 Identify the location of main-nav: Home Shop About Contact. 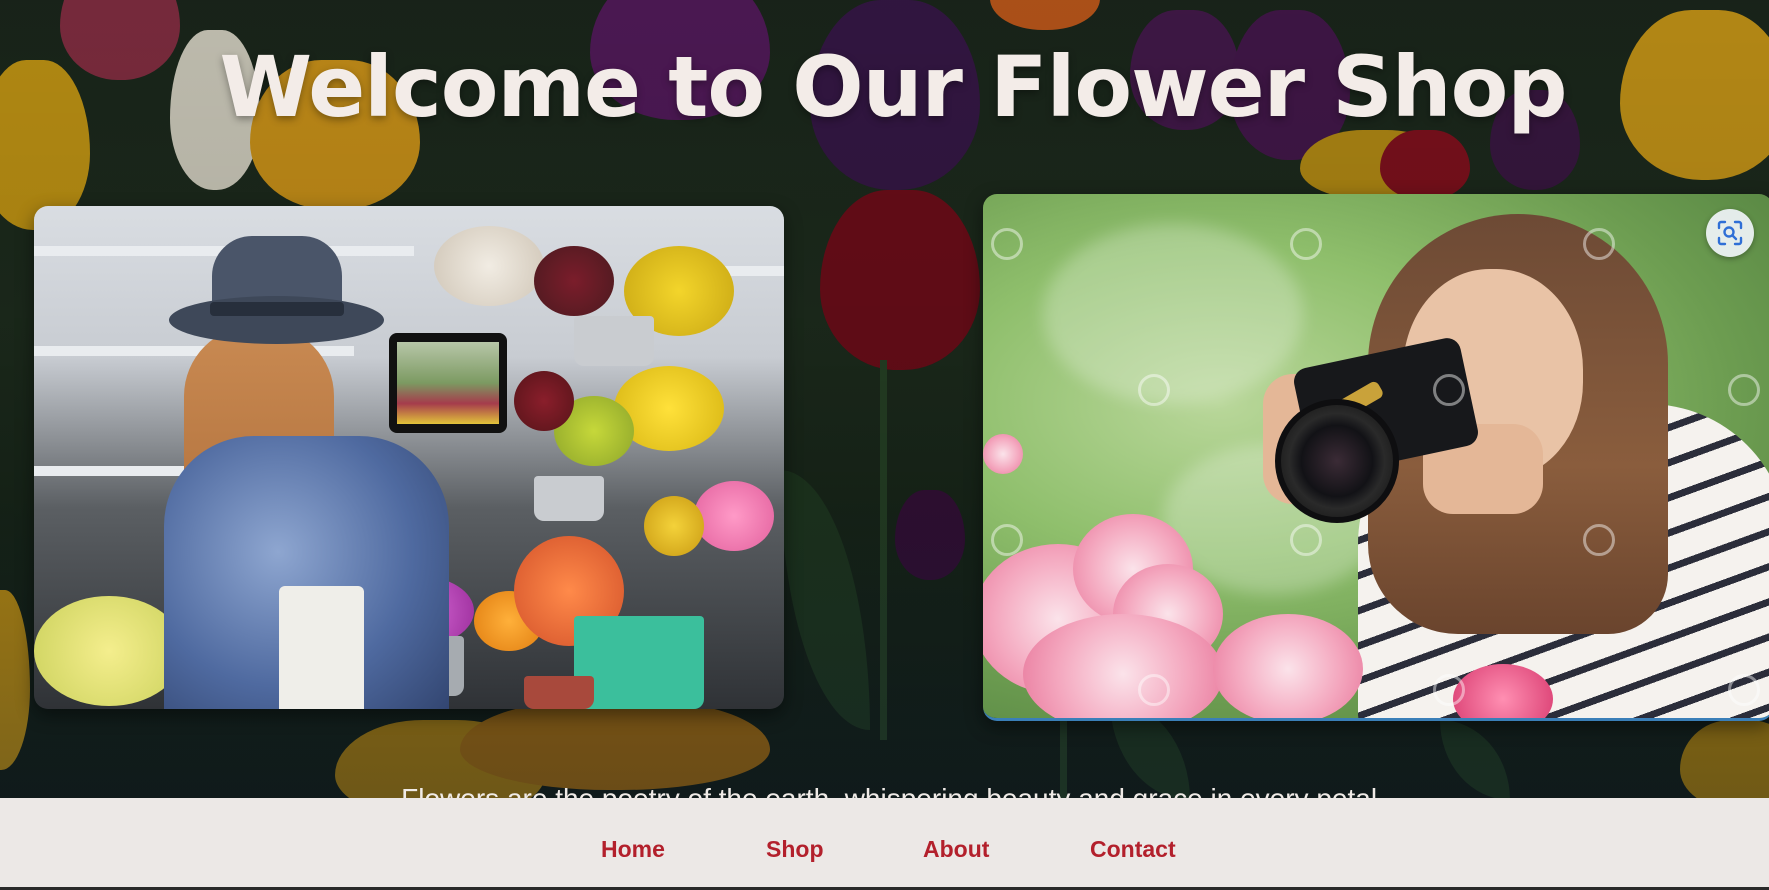
(884, 844).